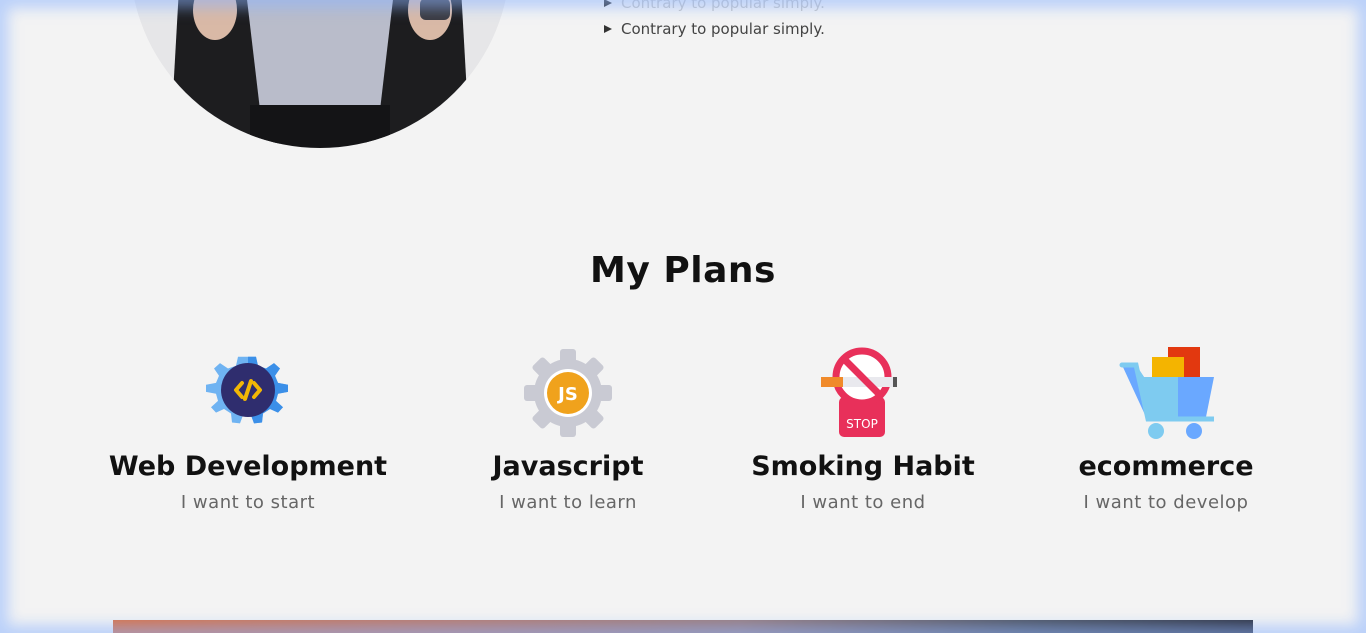  What do you see at coordinates (568, 502) in the screenshot?
I see `plan-description: I want to learn` at bounding box center [568, 502].